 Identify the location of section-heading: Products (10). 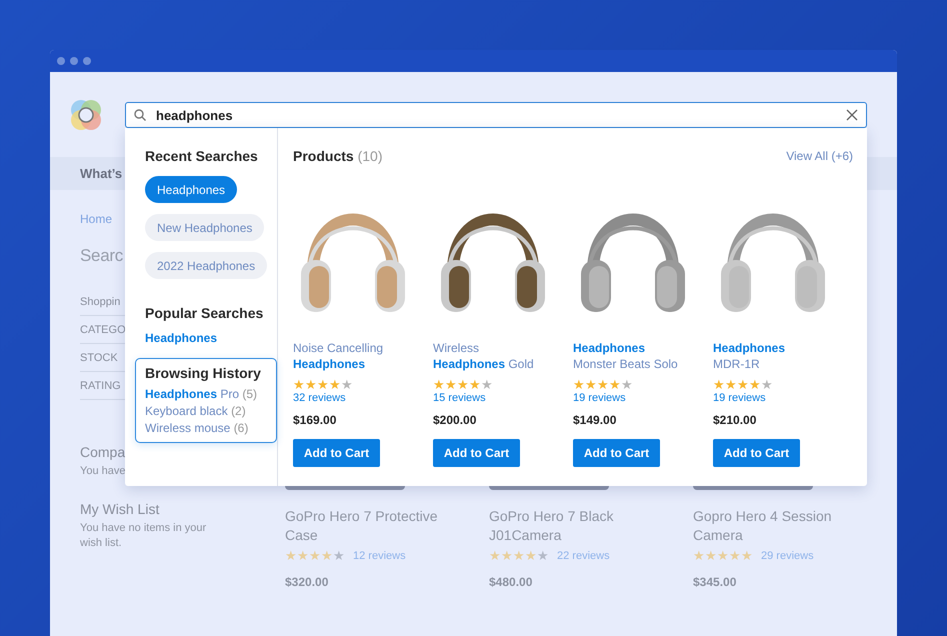
(337, 156).